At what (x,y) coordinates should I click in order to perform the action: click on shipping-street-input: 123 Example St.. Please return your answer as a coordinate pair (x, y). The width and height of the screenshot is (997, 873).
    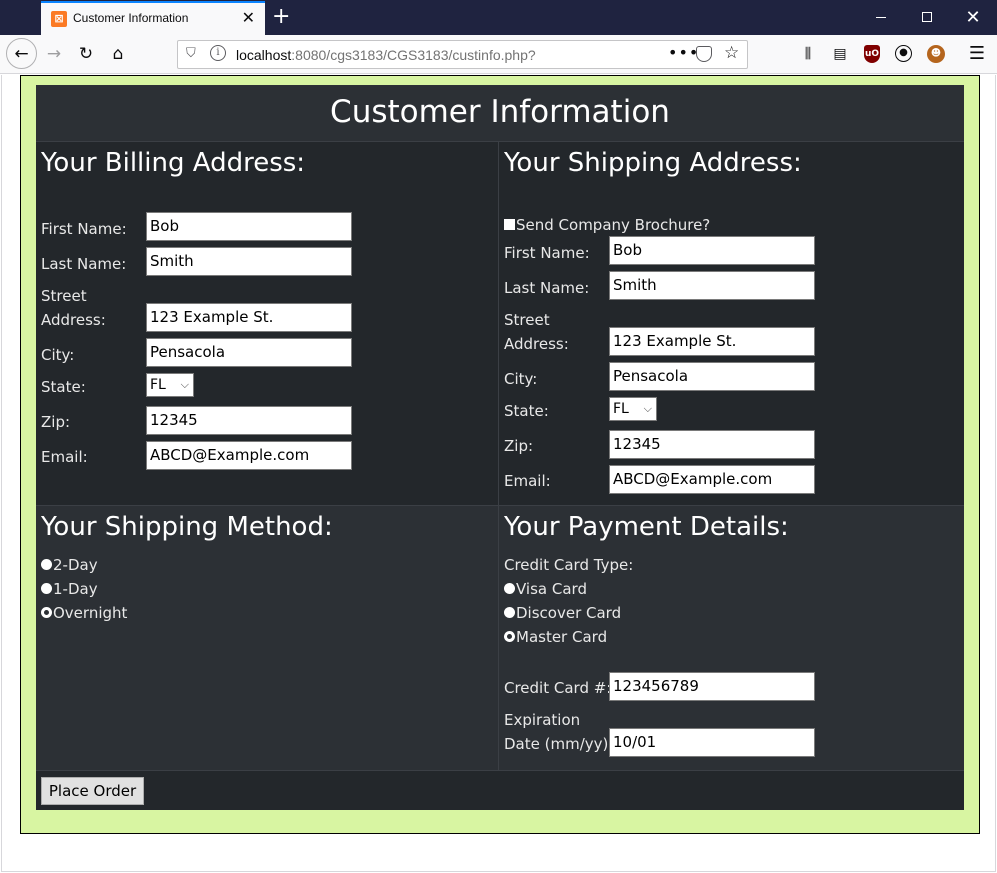
    Looking at the image, I should click on (712, 341).